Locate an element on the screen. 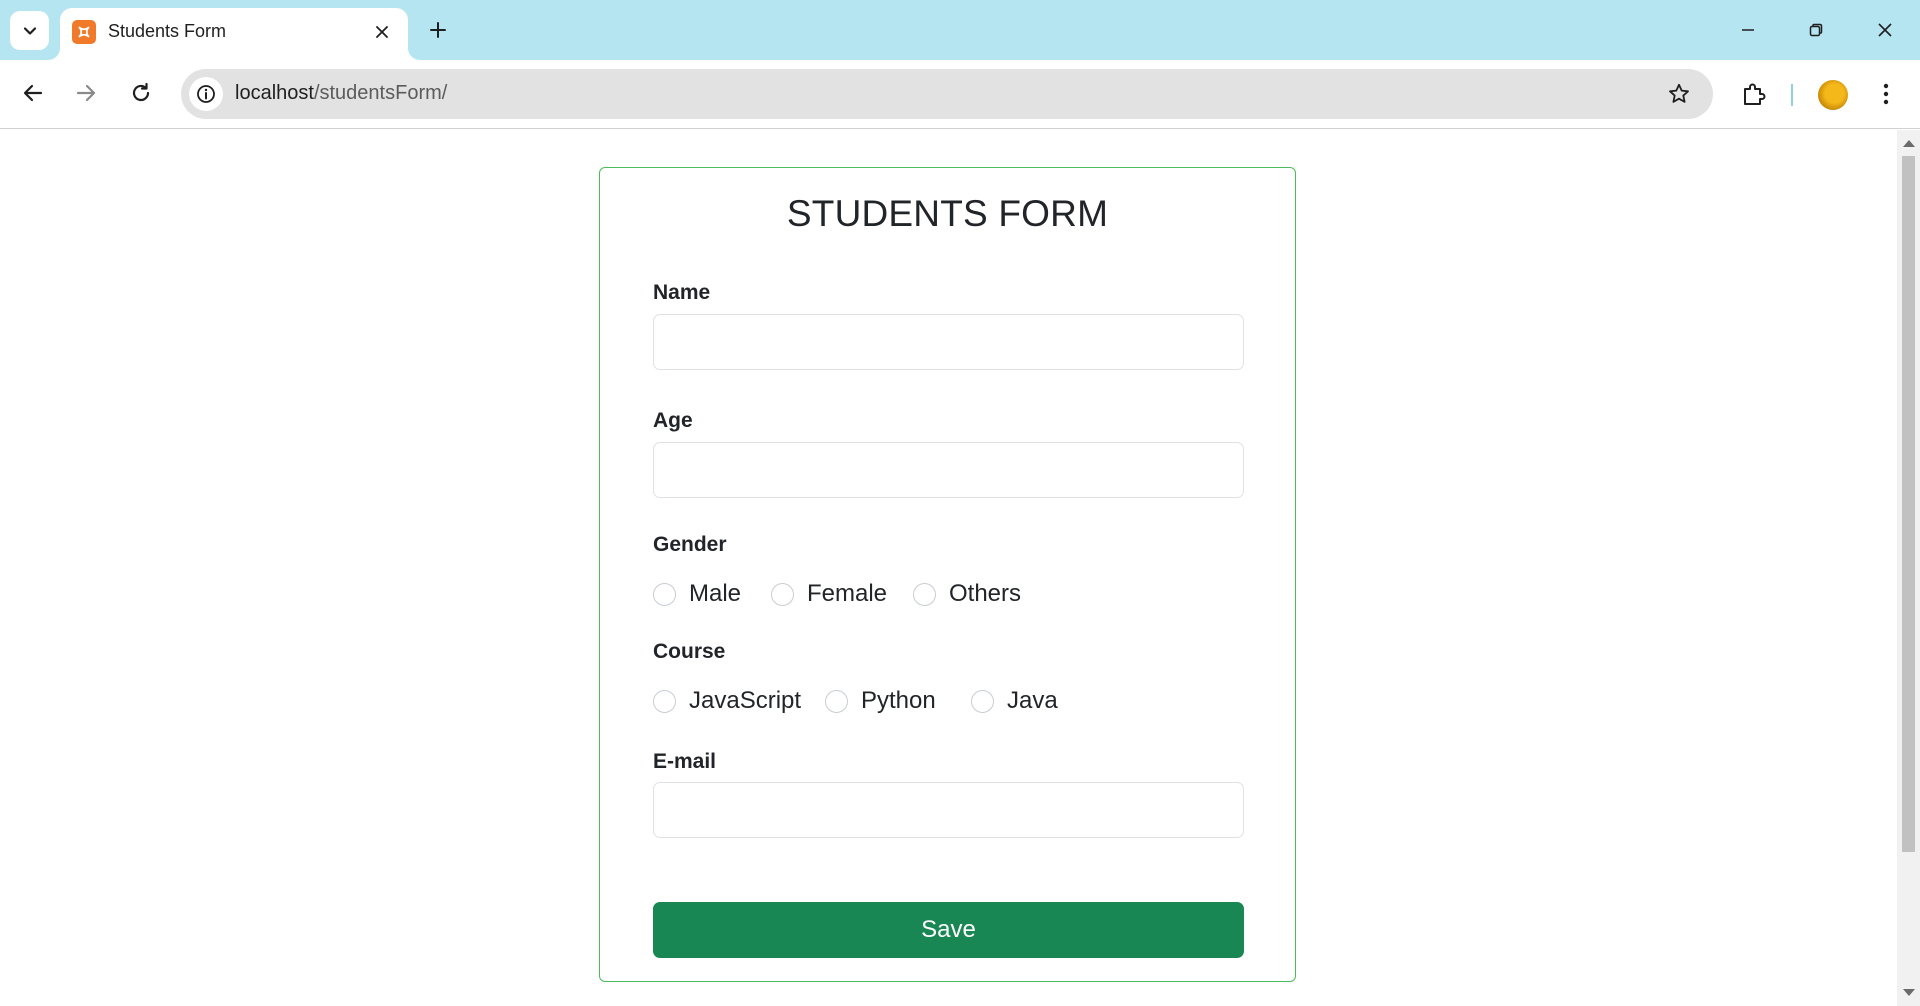 The height and width of the screenshot is (1006, 1920). tab-close-button is located at coordinates (382, 32).